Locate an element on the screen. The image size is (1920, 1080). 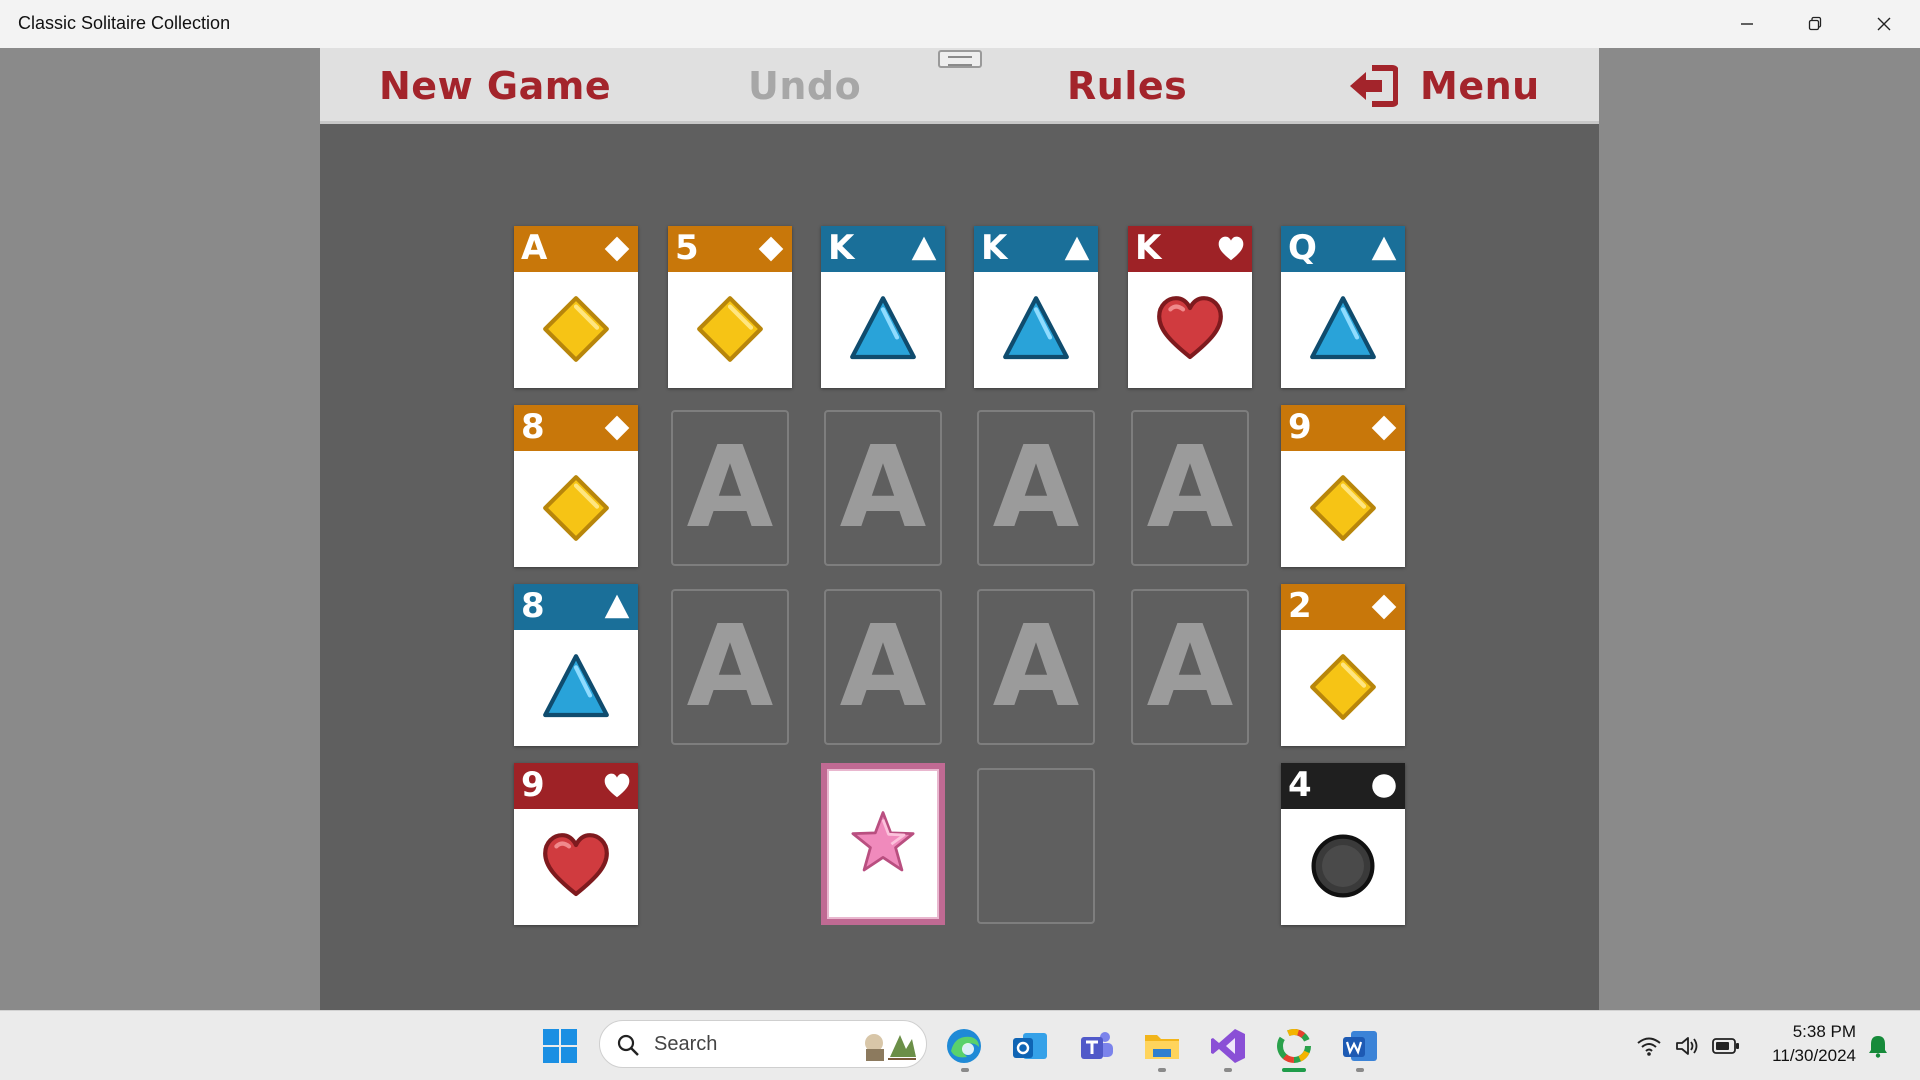
wifi-button is located at coordinates (1649, 1046).